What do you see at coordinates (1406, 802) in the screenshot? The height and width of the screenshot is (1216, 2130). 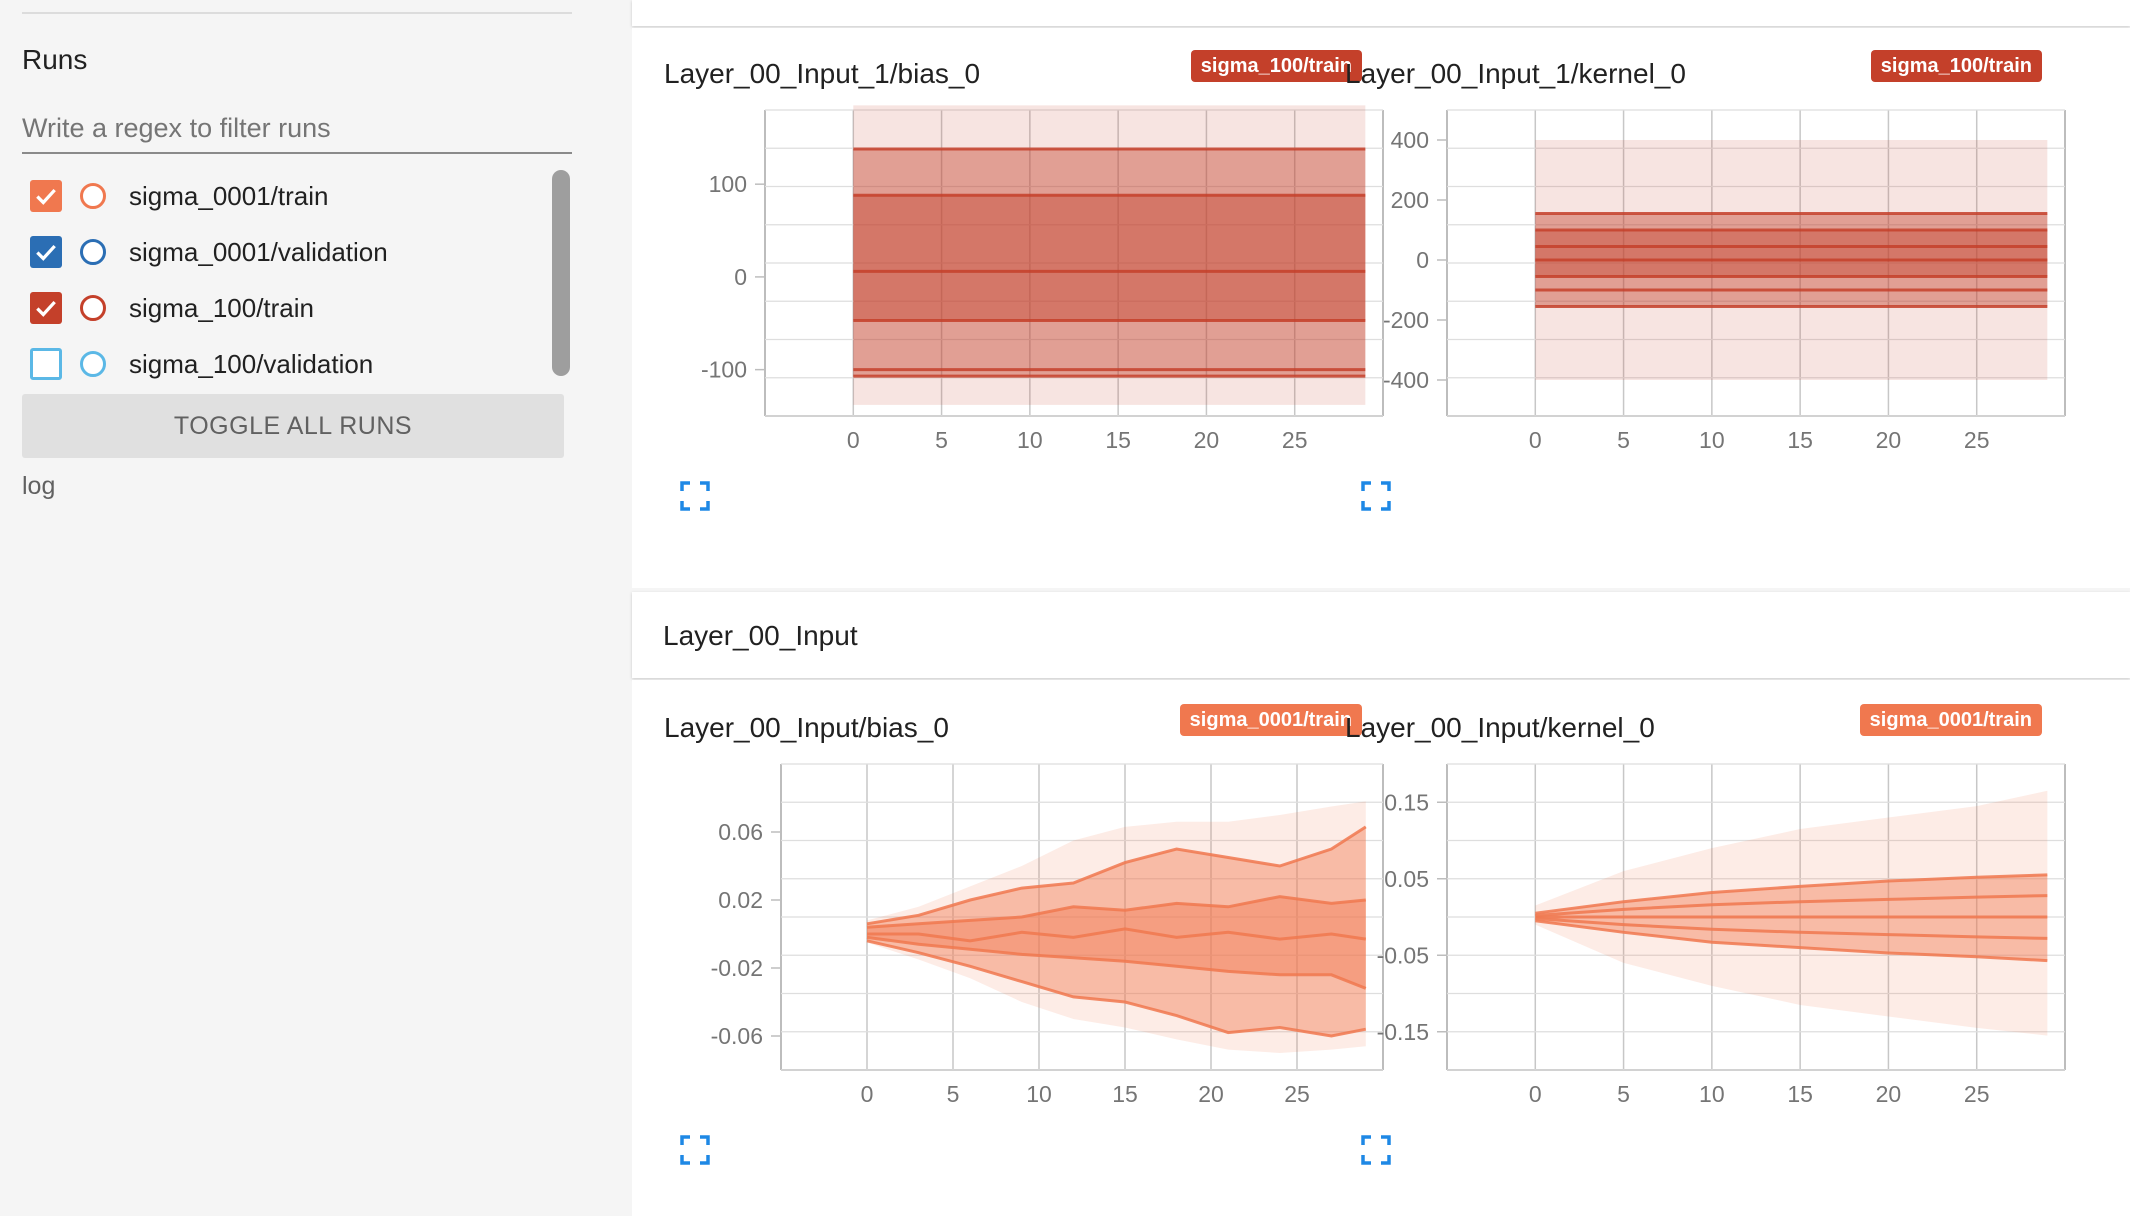 I see `y-tick-label: 0.15` at bounding box center [1406, 802].